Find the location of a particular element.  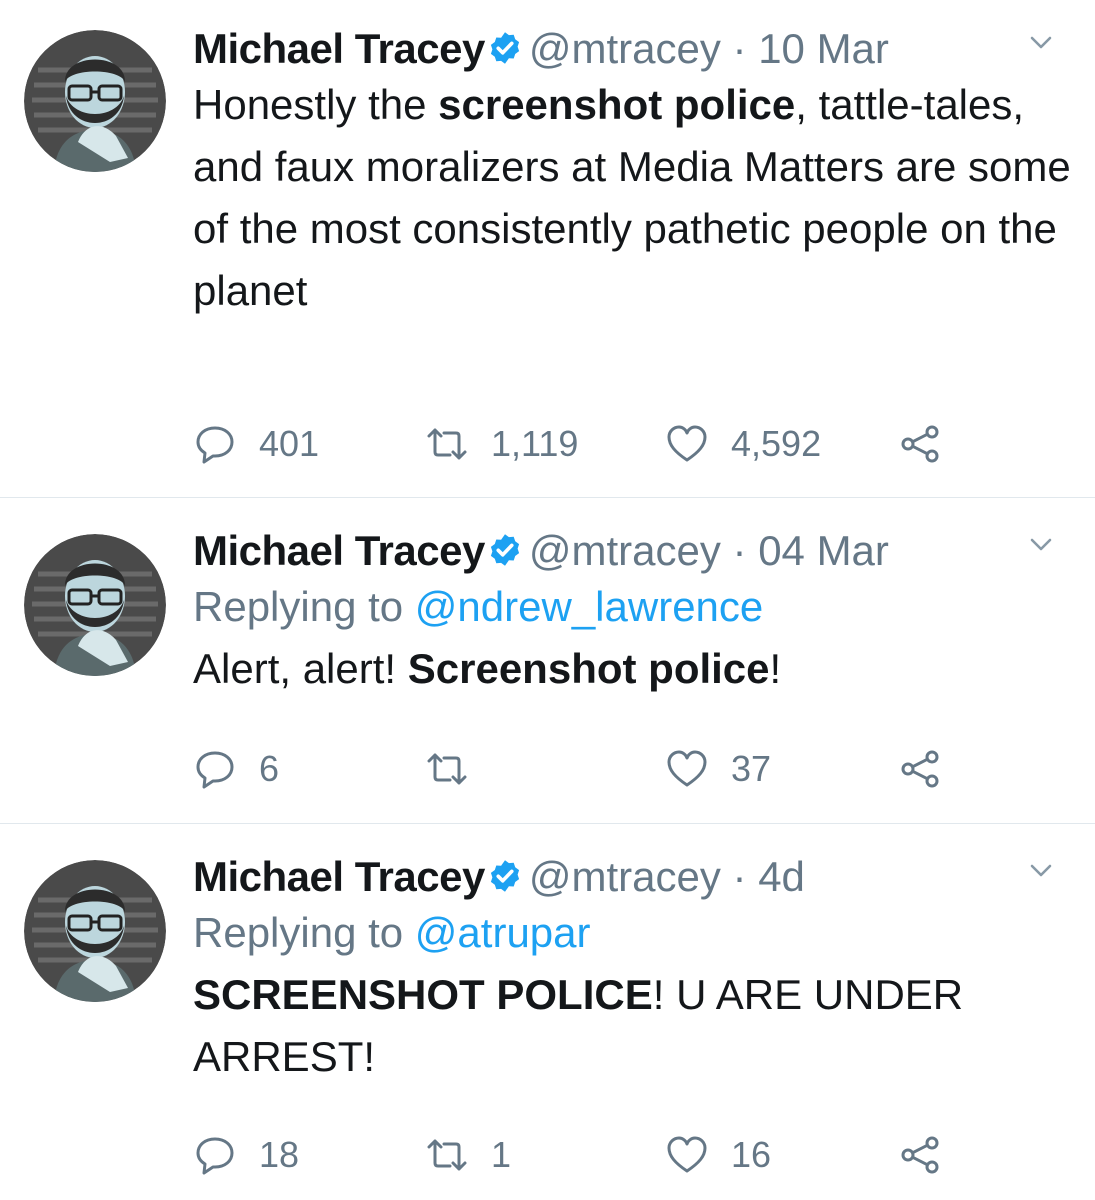

reply-to-link: @atrupar is located at coordinates (503, 932).